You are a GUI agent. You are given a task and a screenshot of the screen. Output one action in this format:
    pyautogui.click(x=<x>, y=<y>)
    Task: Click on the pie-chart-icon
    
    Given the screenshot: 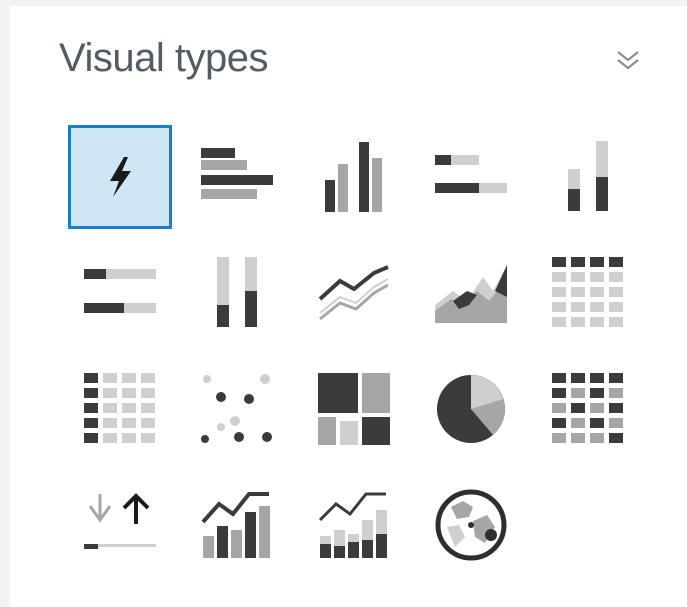 What is the action you would take?
    pyautogui.click(x=471, y=408)
    